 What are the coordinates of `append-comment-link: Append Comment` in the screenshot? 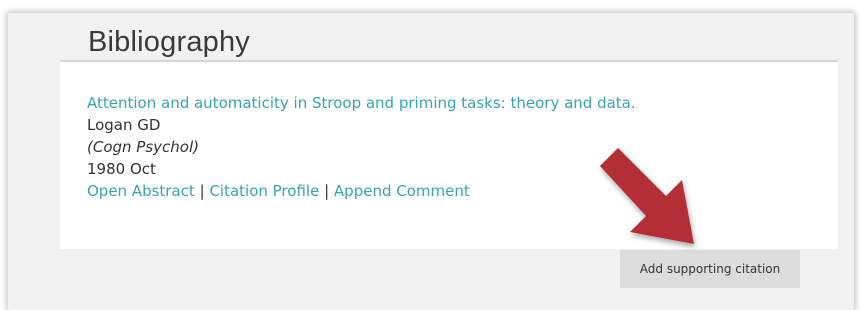 It's located at (402, 191).